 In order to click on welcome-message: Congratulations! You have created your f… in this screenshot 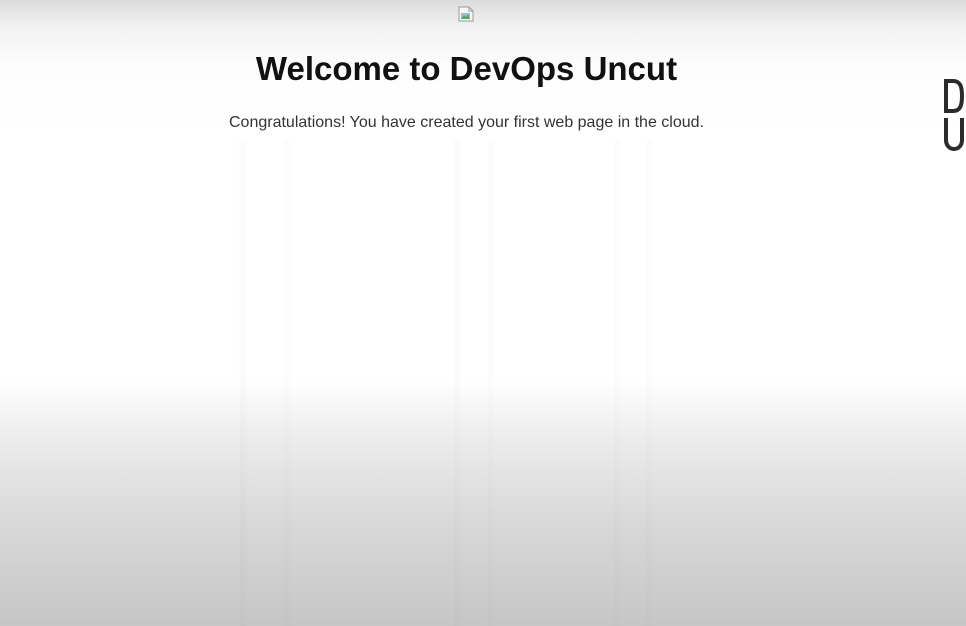, I will do `click(466, 122)`.